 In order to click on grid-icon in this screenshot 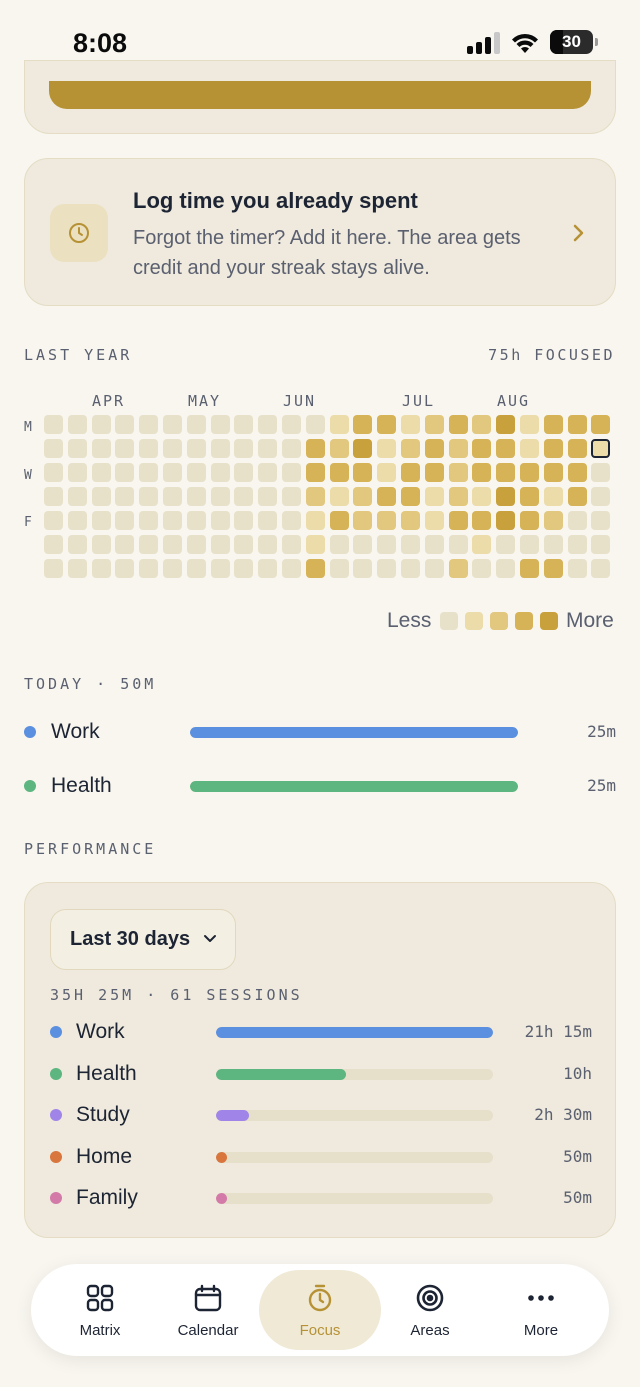, I will do `click(100, 1298)`.